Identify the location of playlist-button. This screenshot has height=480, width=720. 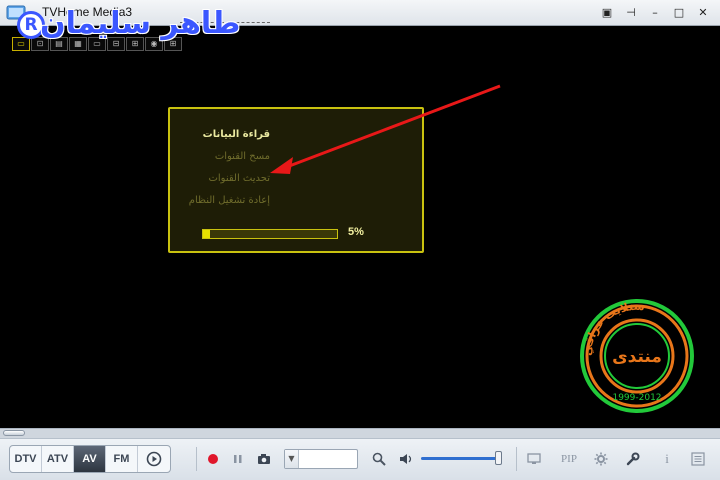
(698, 459).